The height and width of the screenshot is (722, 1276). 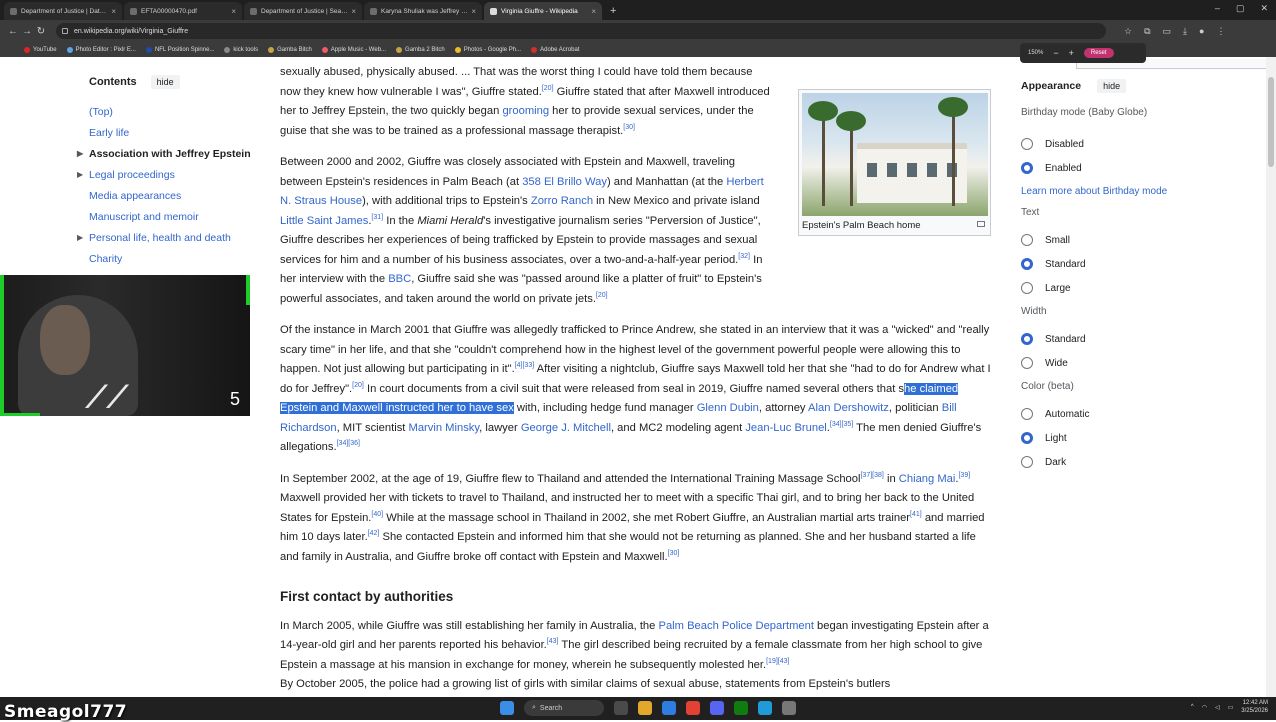 I want to click on citation: [4][33], so click(x=524, y=365).